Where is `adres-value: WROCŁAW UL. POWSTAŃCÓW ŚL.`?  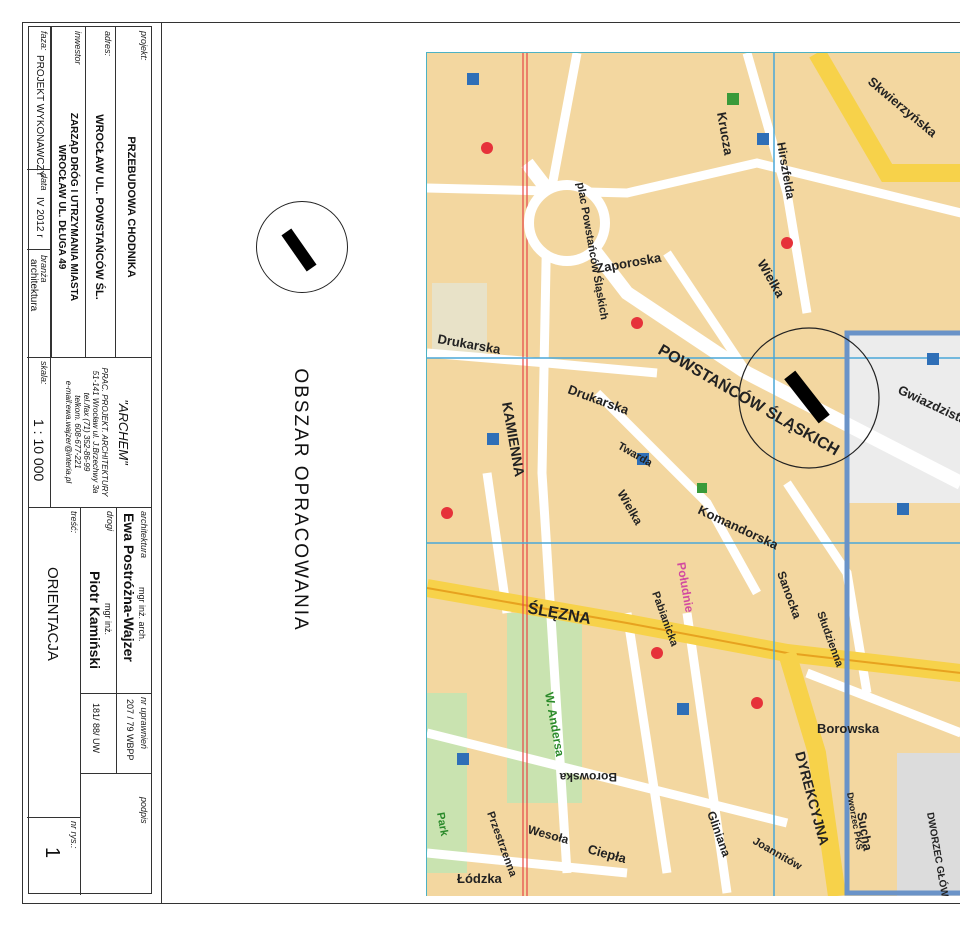
adres-value: WROCŁAW UL. POWSTAŃCÓW ŚL. is located at coordinates (99, 207).